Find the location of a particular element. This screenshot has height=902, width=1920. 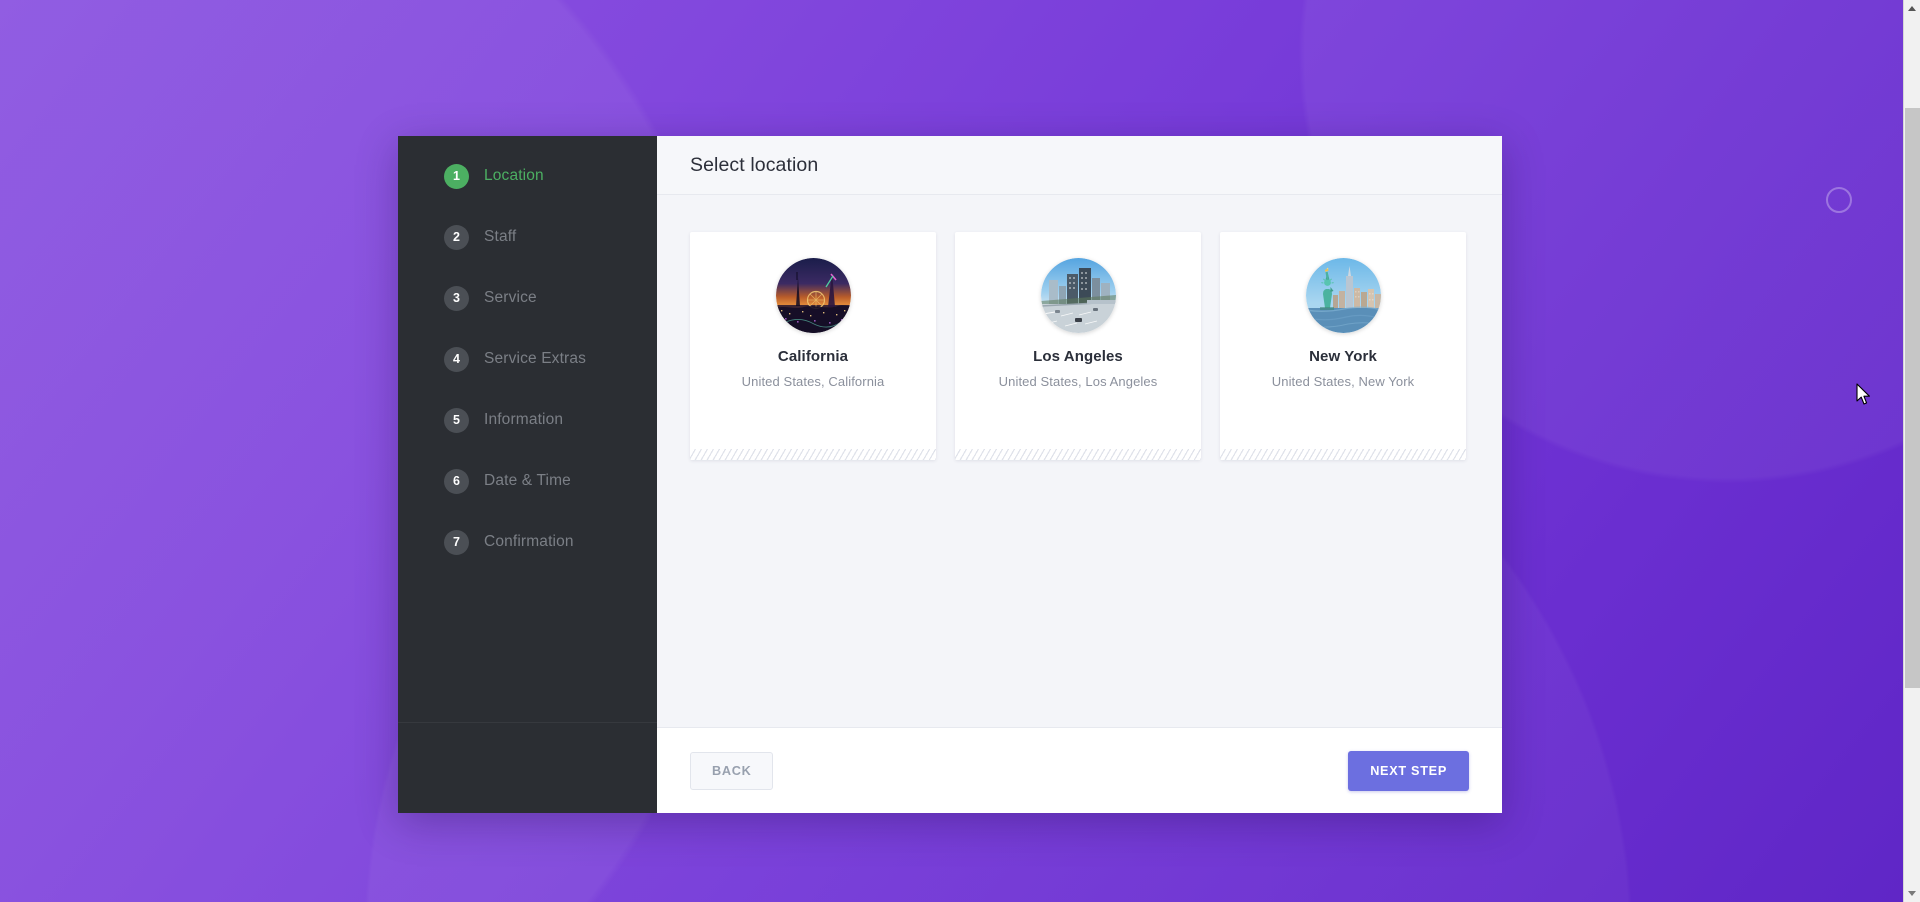

sidebar-step-confirmation: 7 Confirmation is located at coordinates (527, 542).